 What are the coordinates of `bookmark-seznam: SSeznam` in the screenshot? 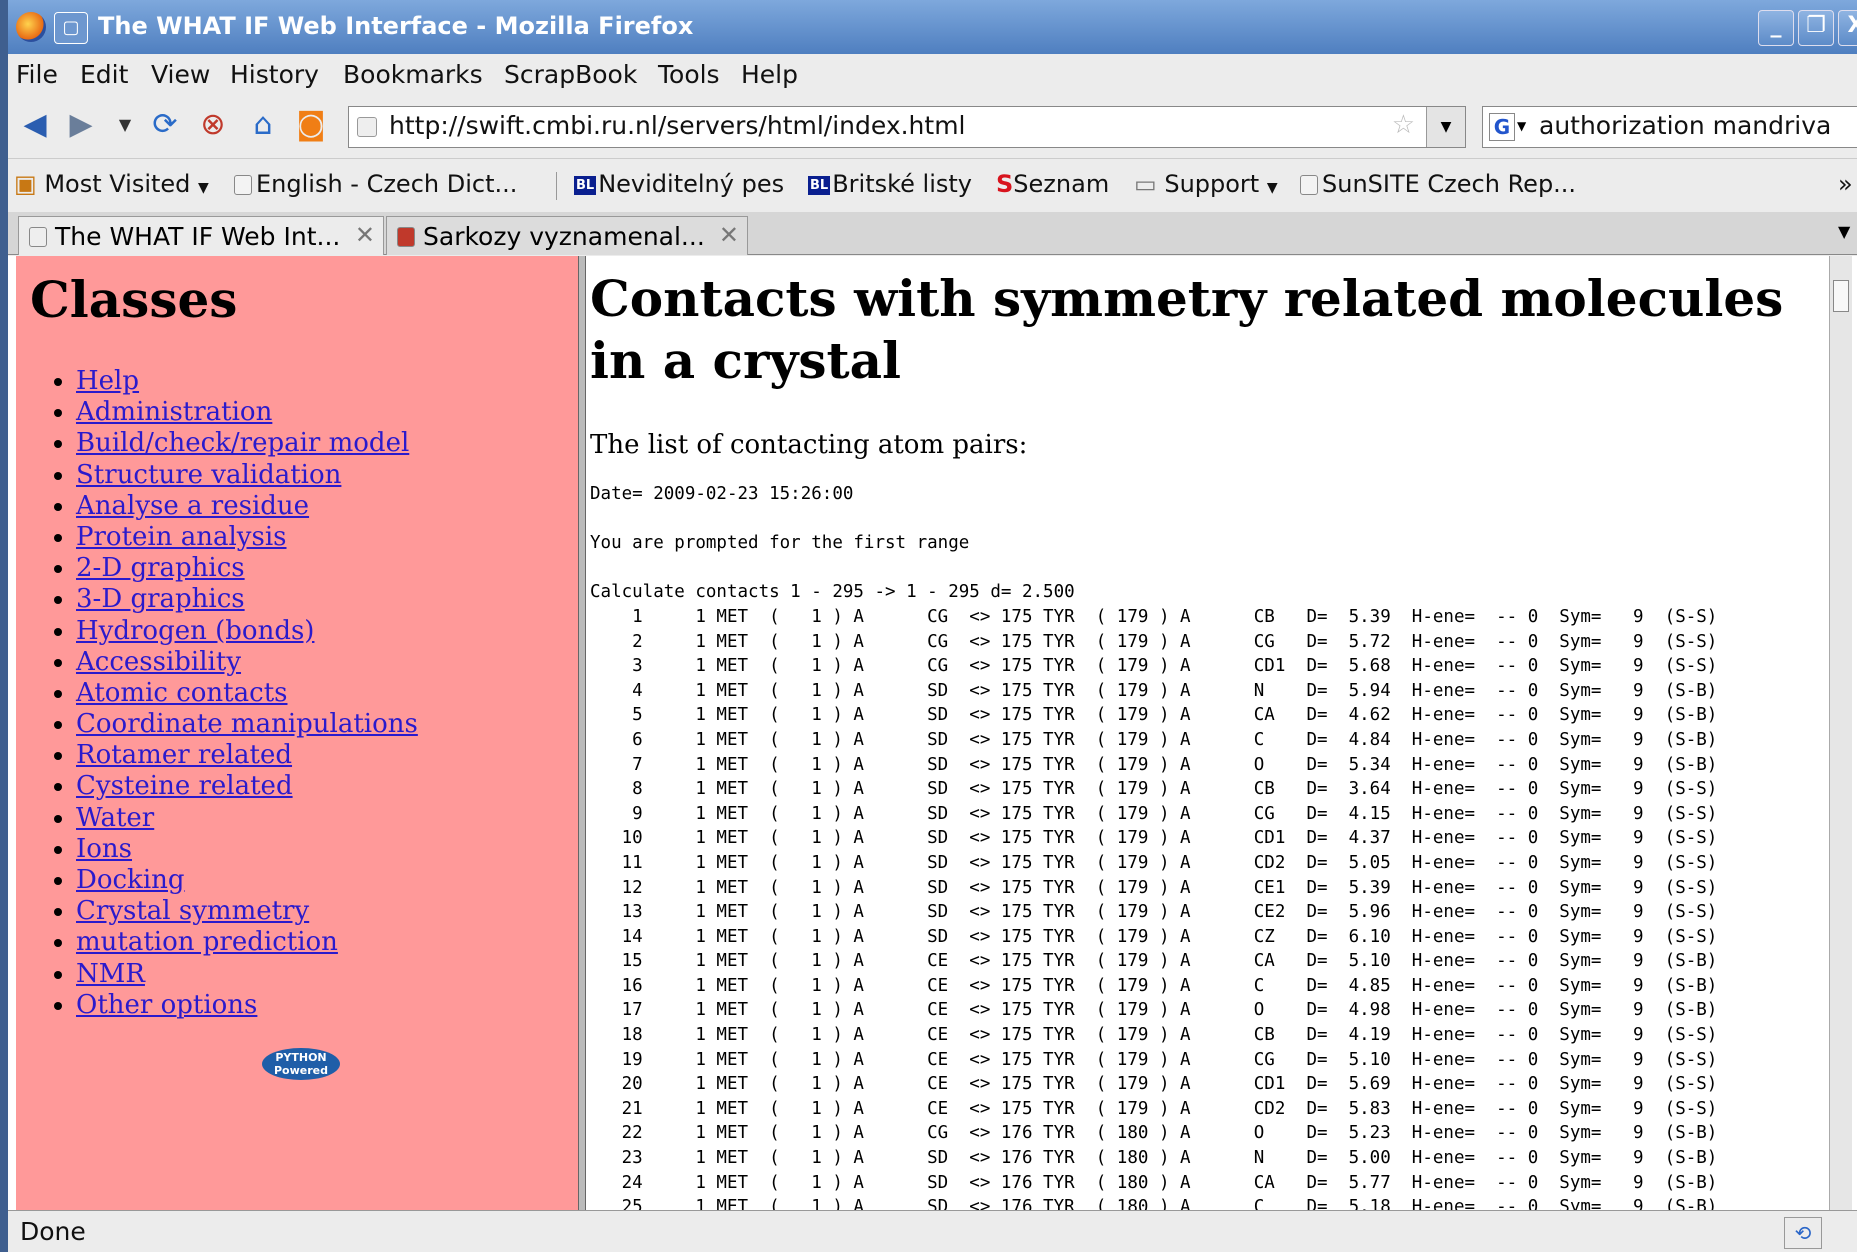 It's located at (1052, 184).